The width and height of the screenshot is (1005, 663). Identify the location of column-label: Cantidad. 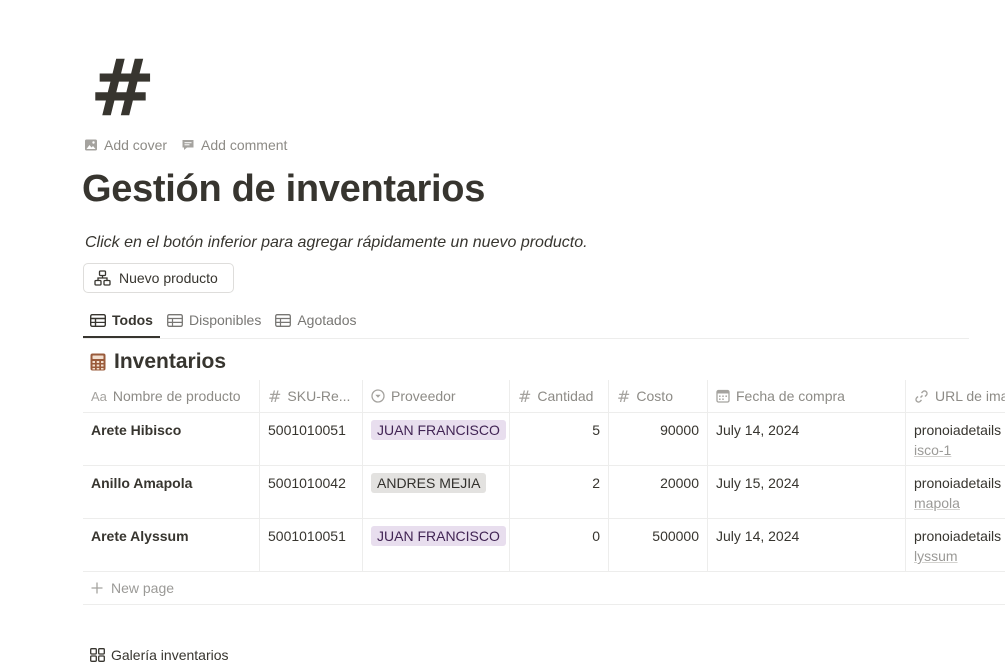
(565, 396).